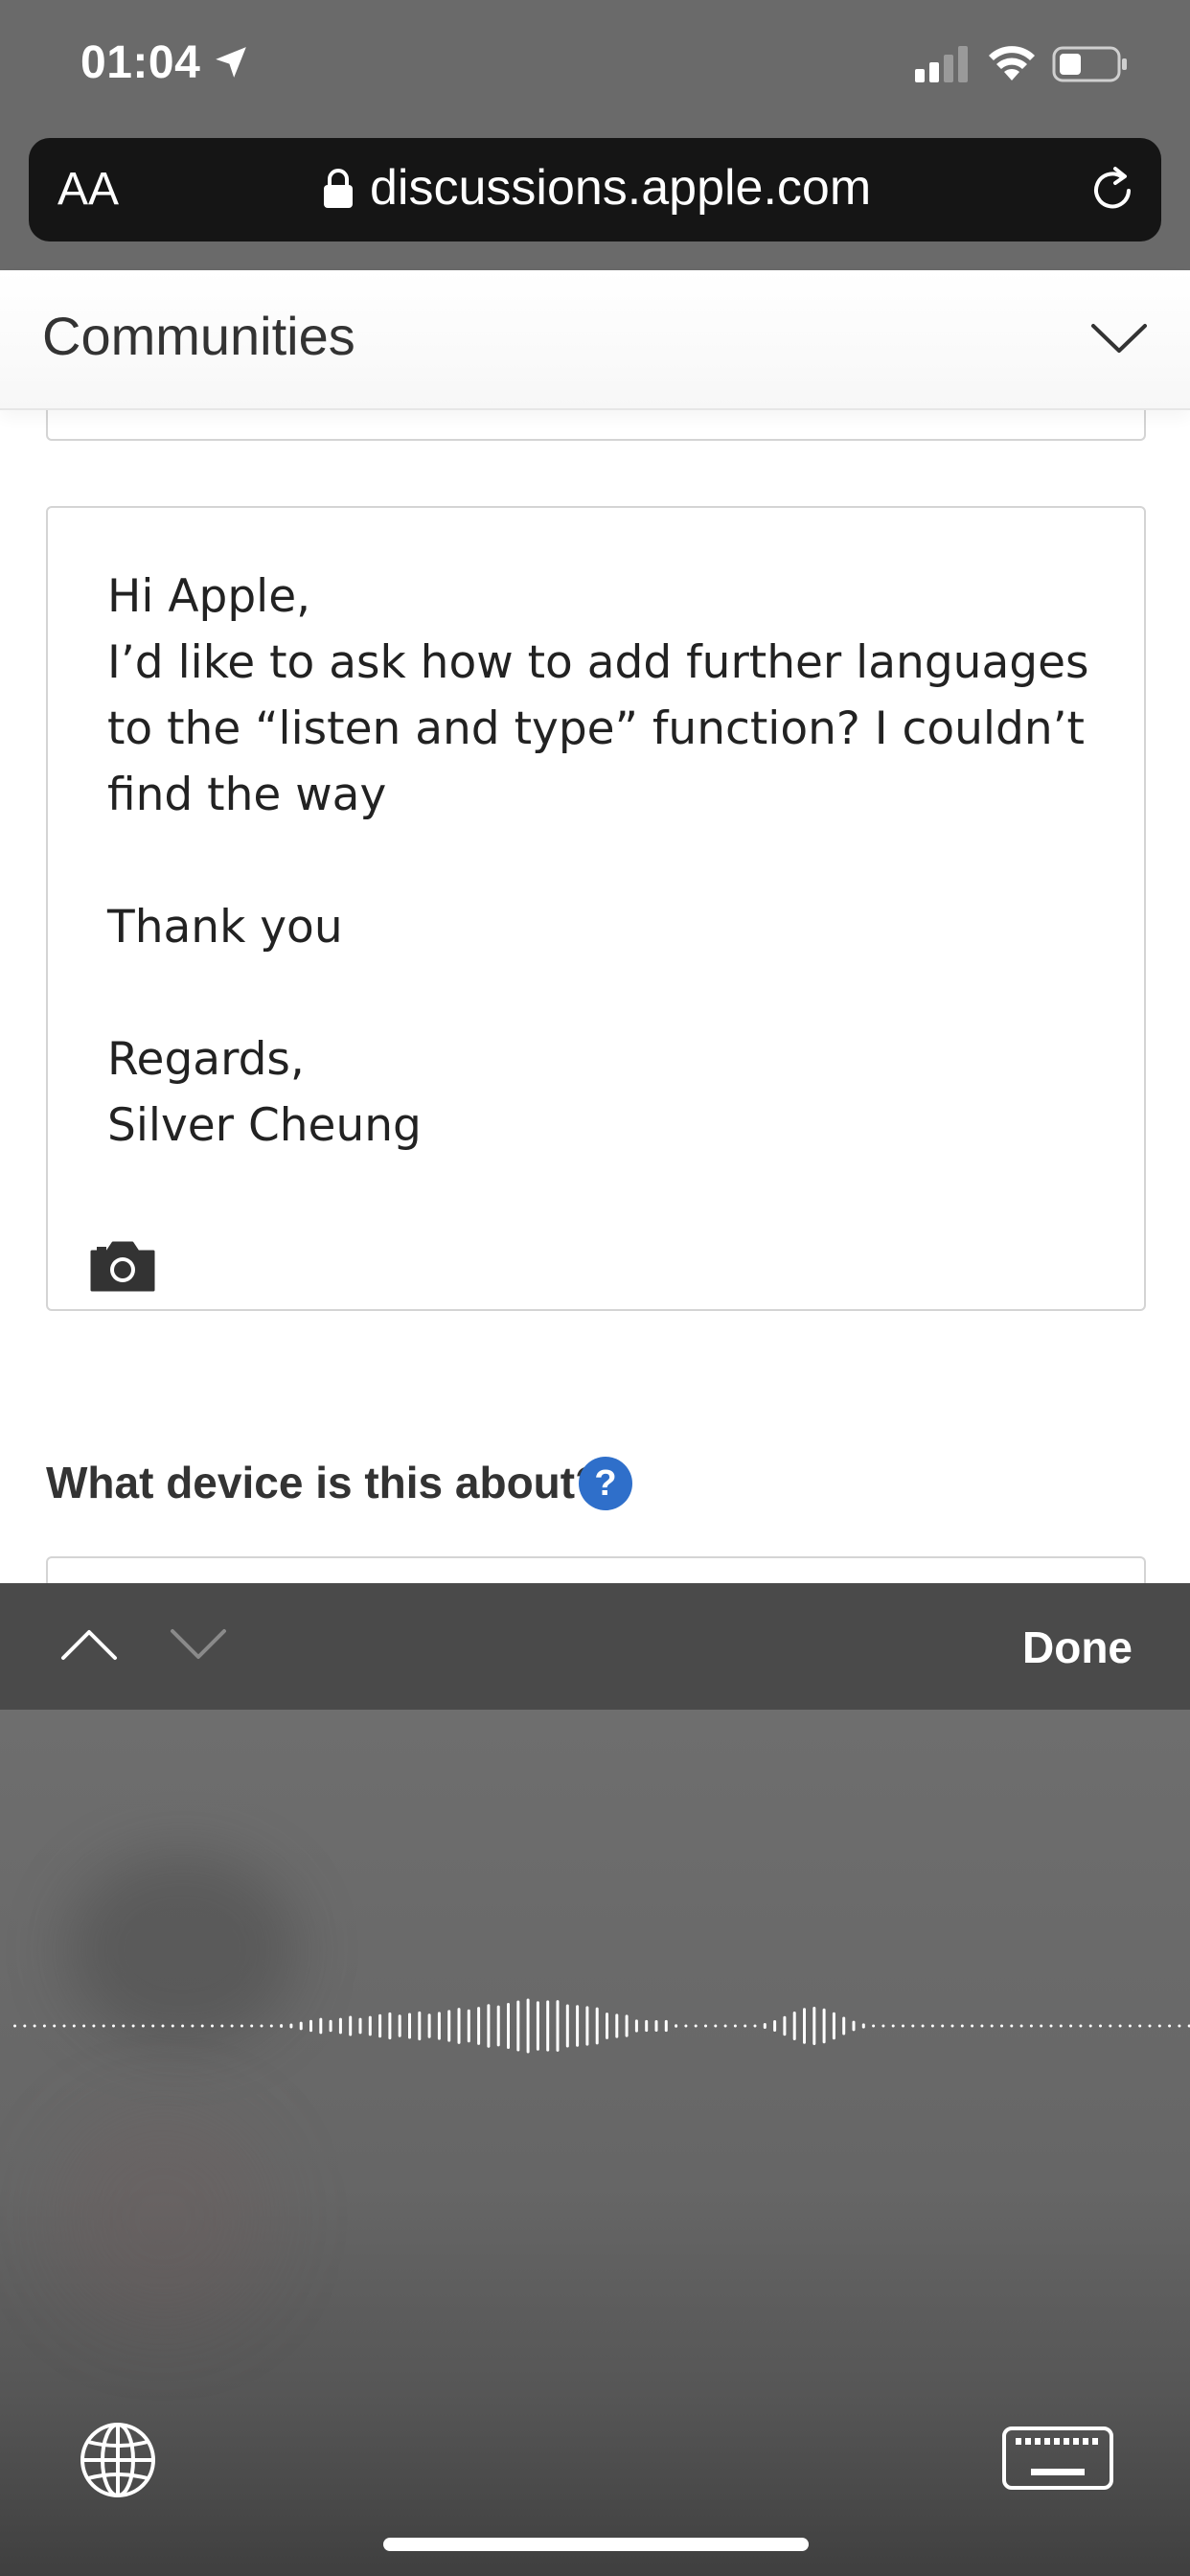  I want to click on signal-icon, so click(942, 64).